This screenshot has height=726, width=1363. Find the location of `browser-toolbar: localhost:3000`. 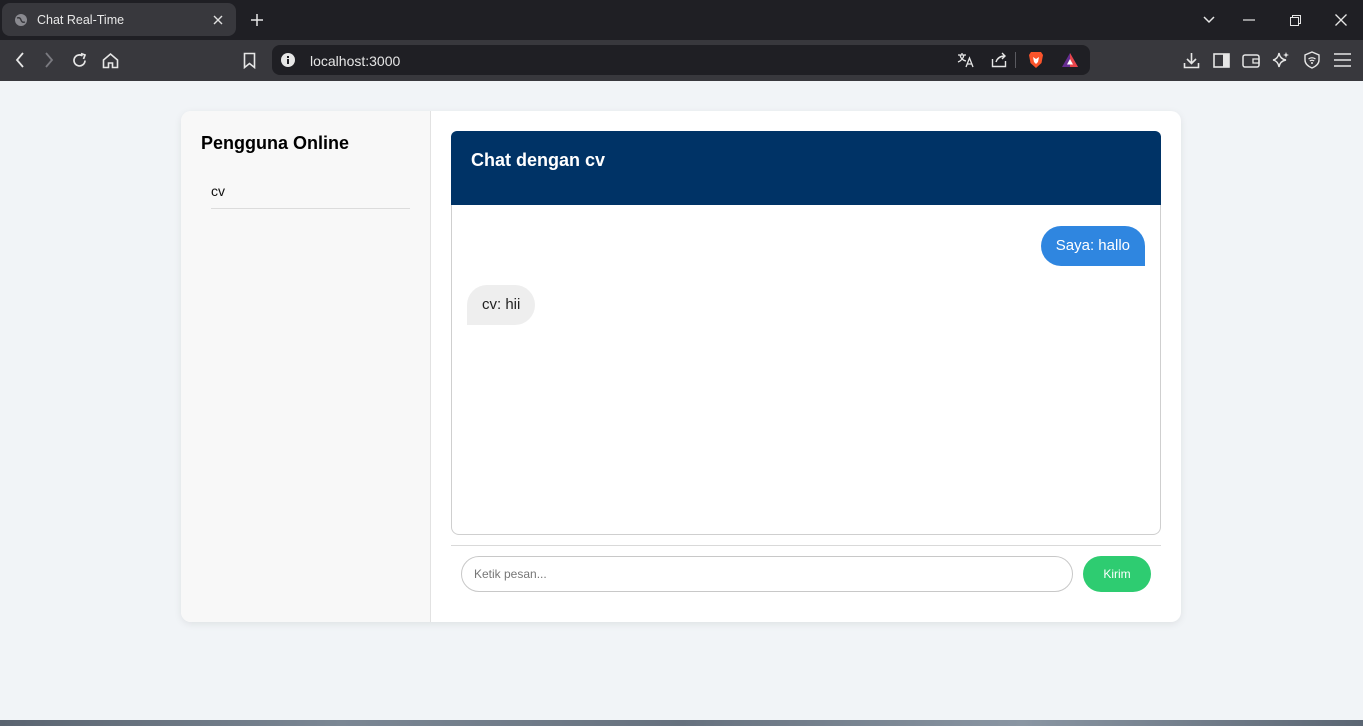

browser-toolbar: localhost:3000 is located at coordinates (681, 60).